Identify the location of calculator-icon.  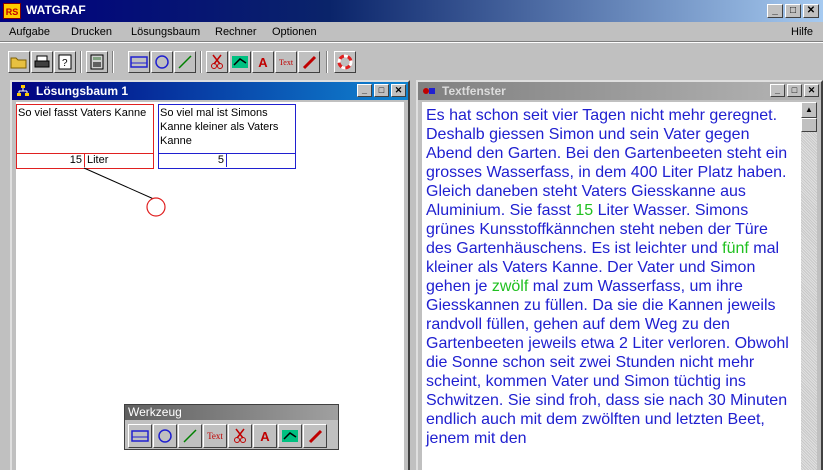
(97, 62).